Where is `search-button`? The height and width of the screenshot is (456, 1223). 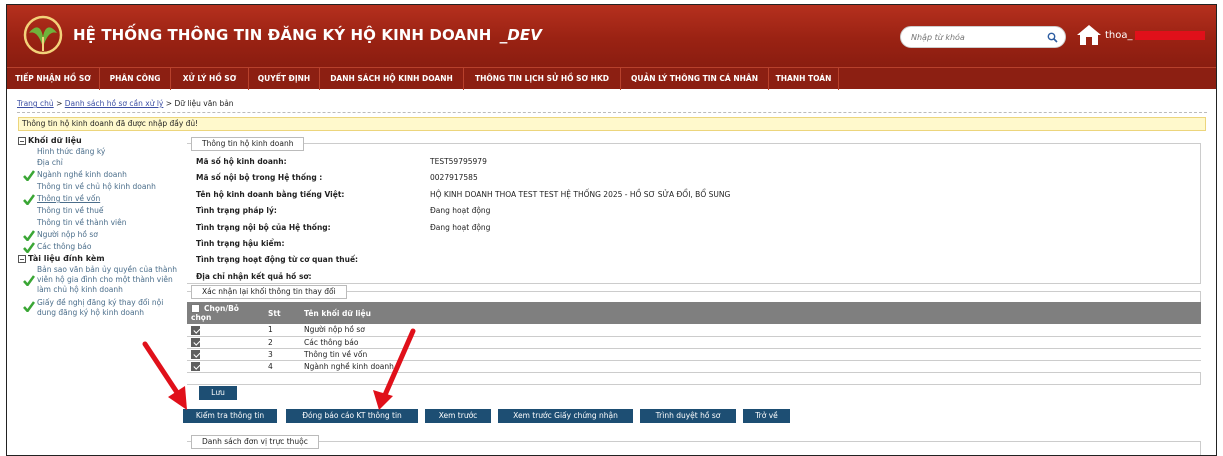 search-button is located at coordinates (1052, 37).